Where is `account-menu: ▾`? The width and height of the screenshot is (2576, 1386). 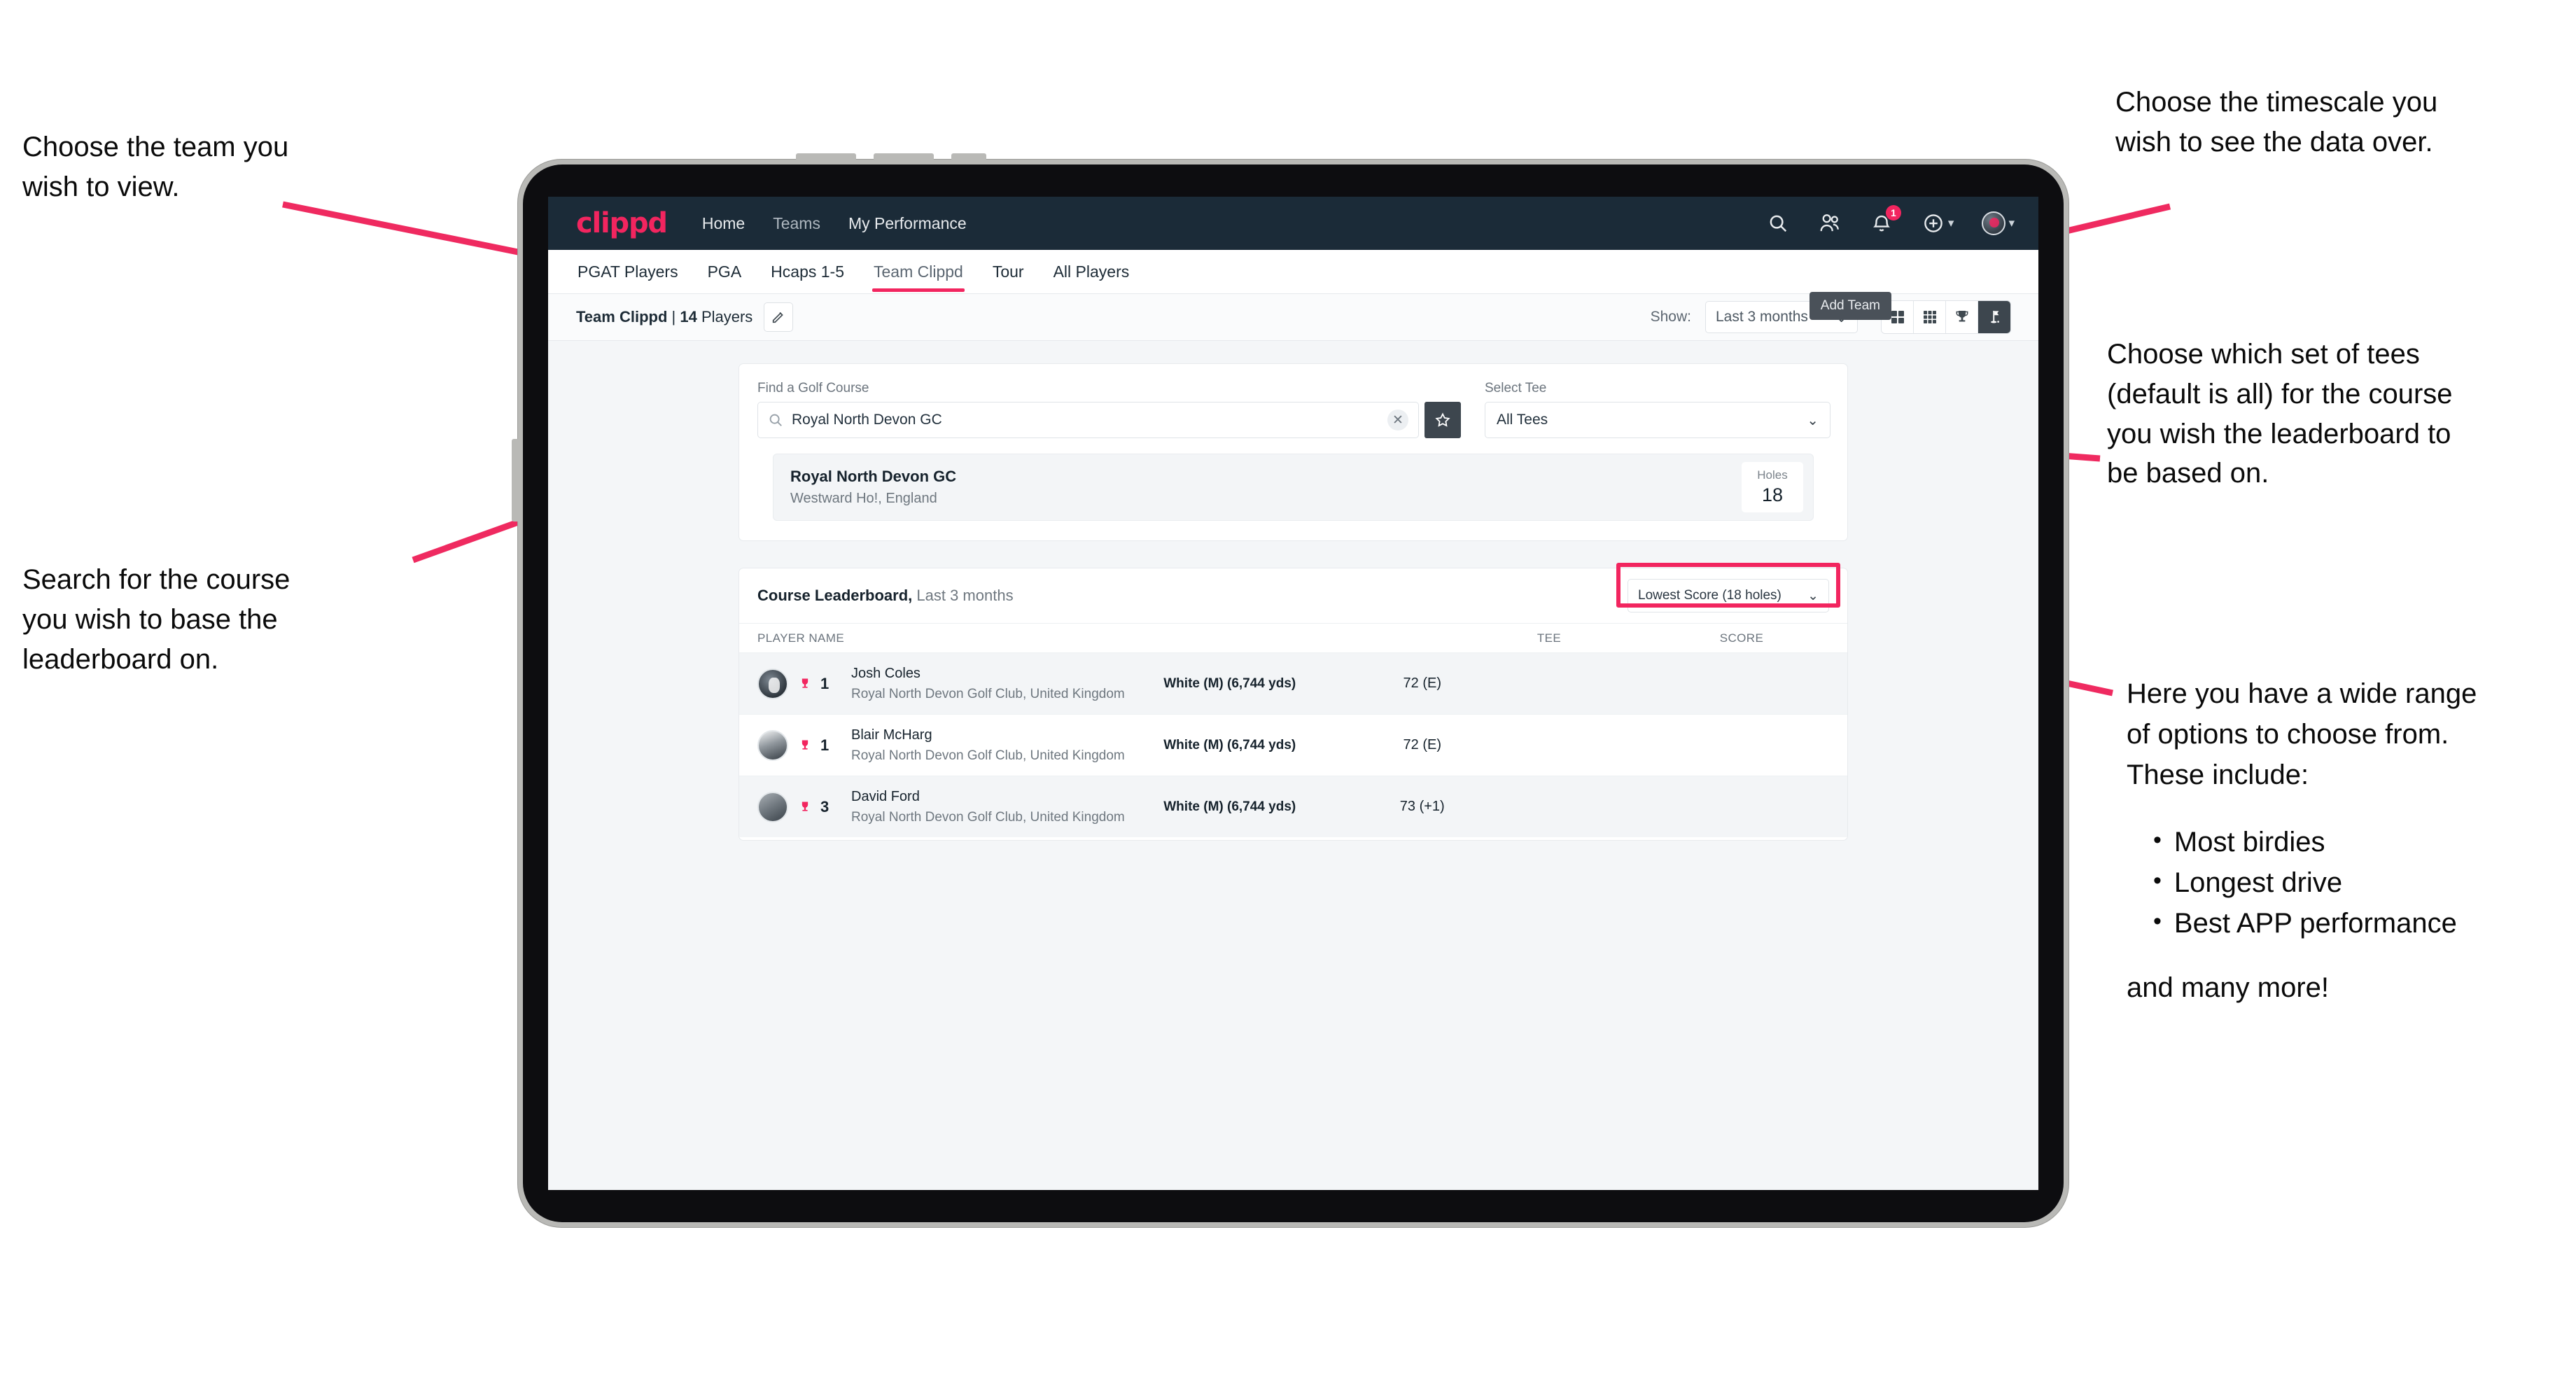 account-menu: ▾ is located at coordinates (1998, 223).